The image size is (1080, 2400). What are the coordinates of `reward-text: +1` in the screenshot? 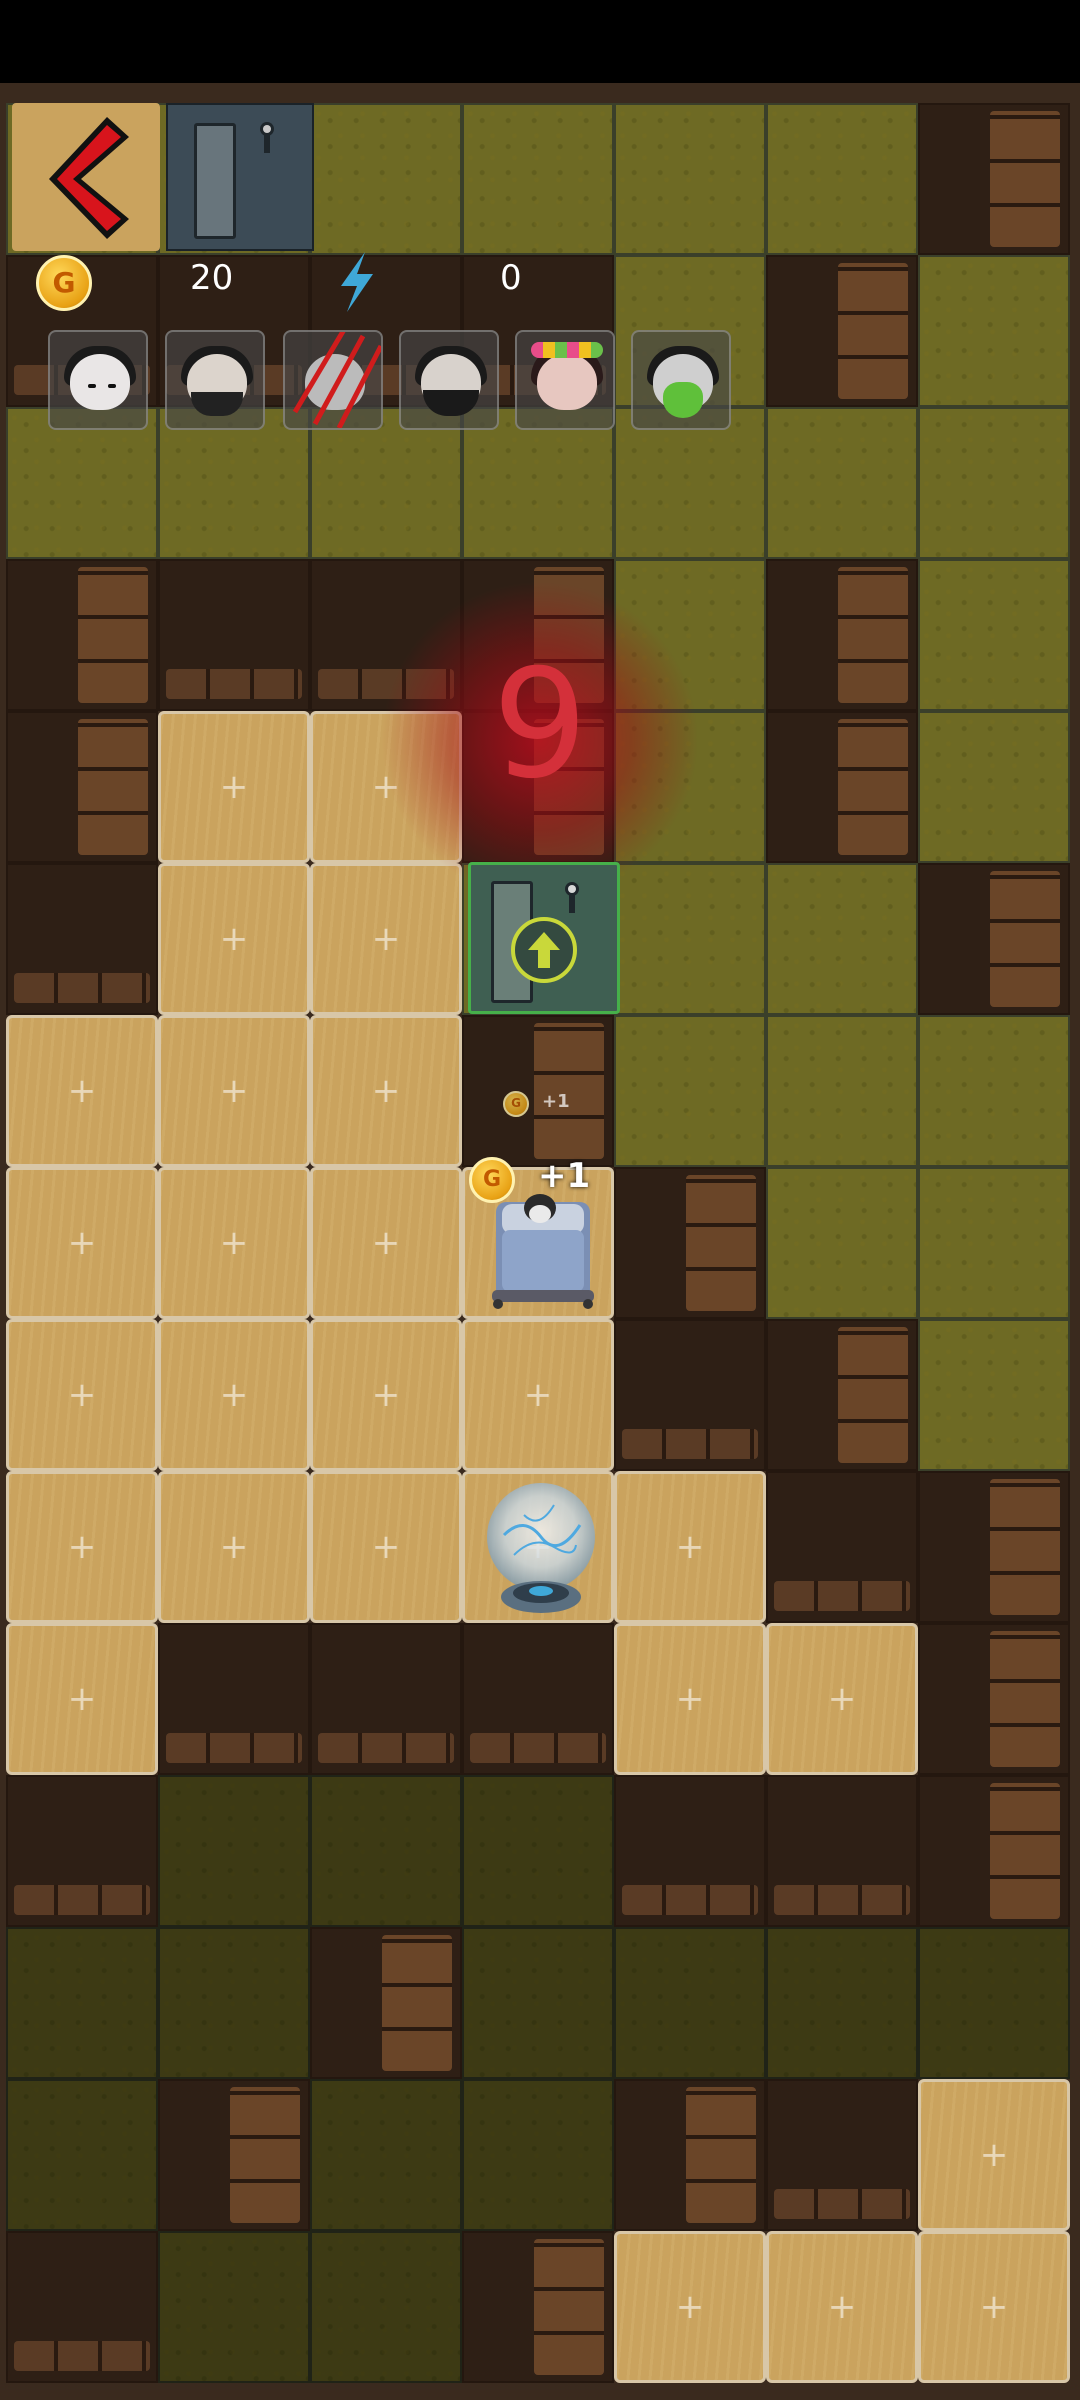 It's located at (564, 1176).